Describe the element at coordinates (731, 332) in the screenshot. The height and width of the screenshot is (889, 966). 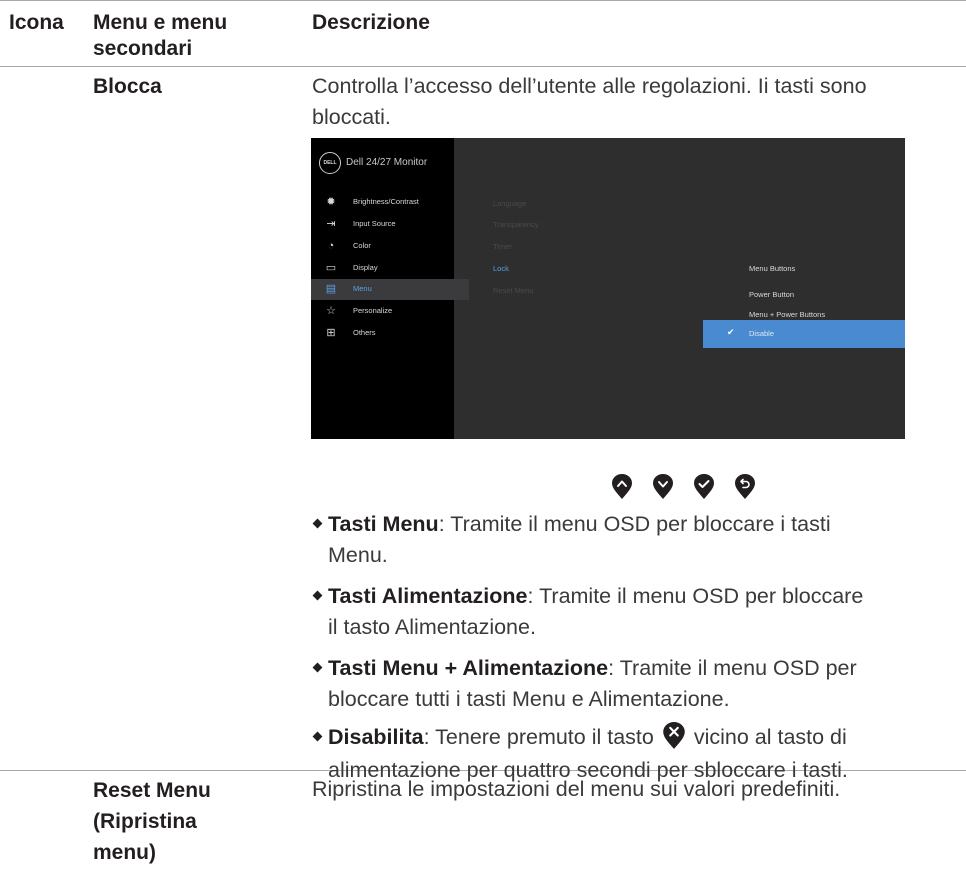
I see `check-icon: ✔` at that location.